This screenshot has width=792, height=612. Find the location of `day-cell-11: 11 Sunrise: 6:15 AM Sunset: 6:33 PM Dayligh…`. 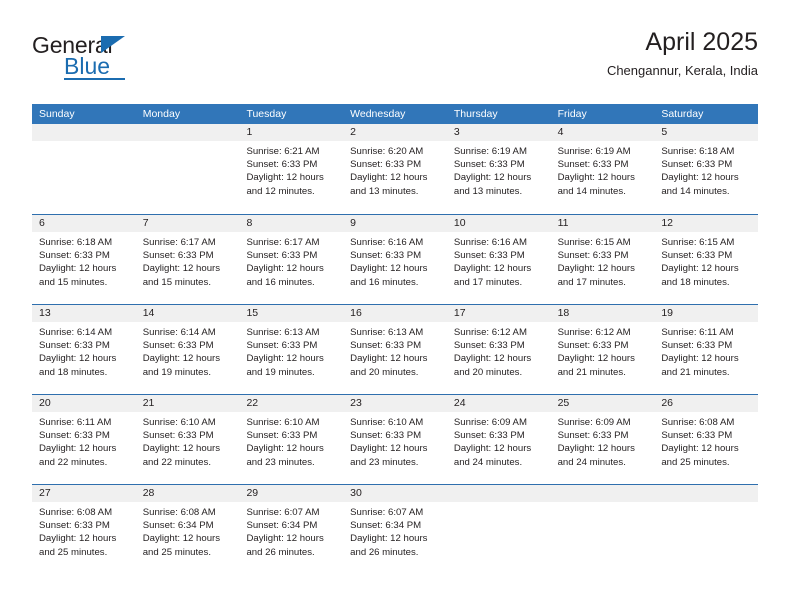

day-cell-11: 11 Sunrise: 6:15 AM Sunset: 6:33 PM Dayligh… is located at coordinates (602, 259).